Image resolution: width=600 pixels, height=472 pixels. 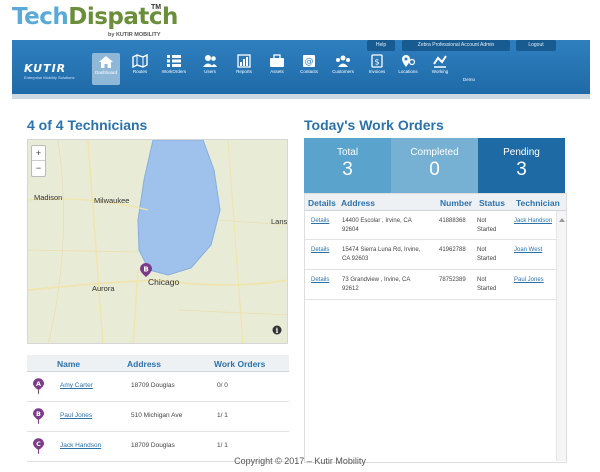 I want to click on nav-label: Routes, so click(x=140, y=71).